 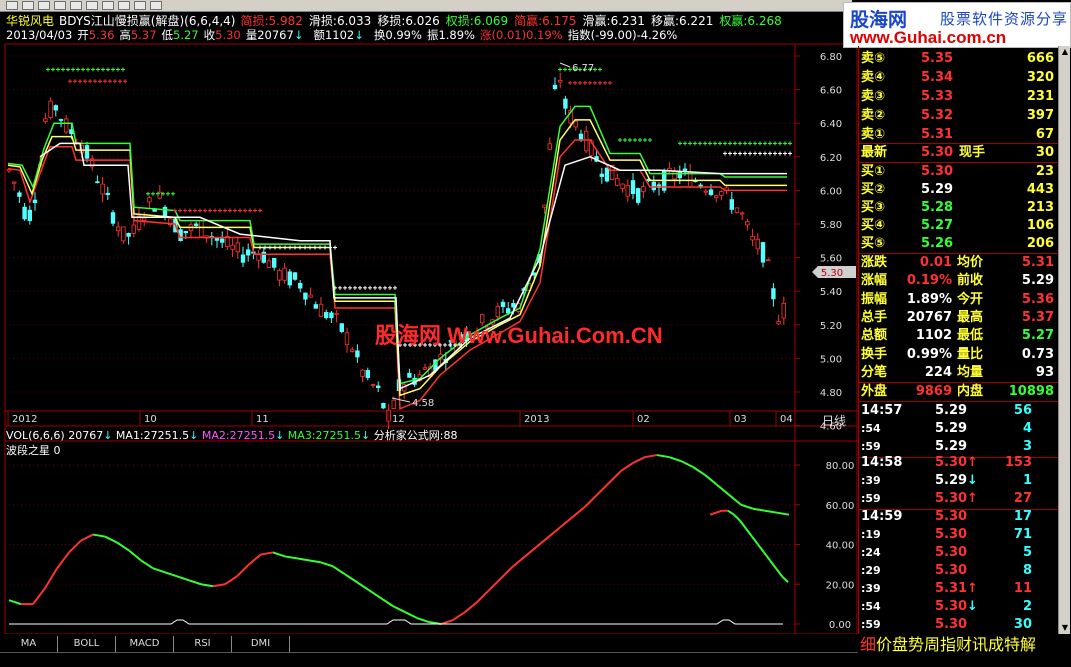 I want to click on site-logo: 股海网 股票软件资源分享 www.Guhai.com.cn, so click(x=957, y=25).